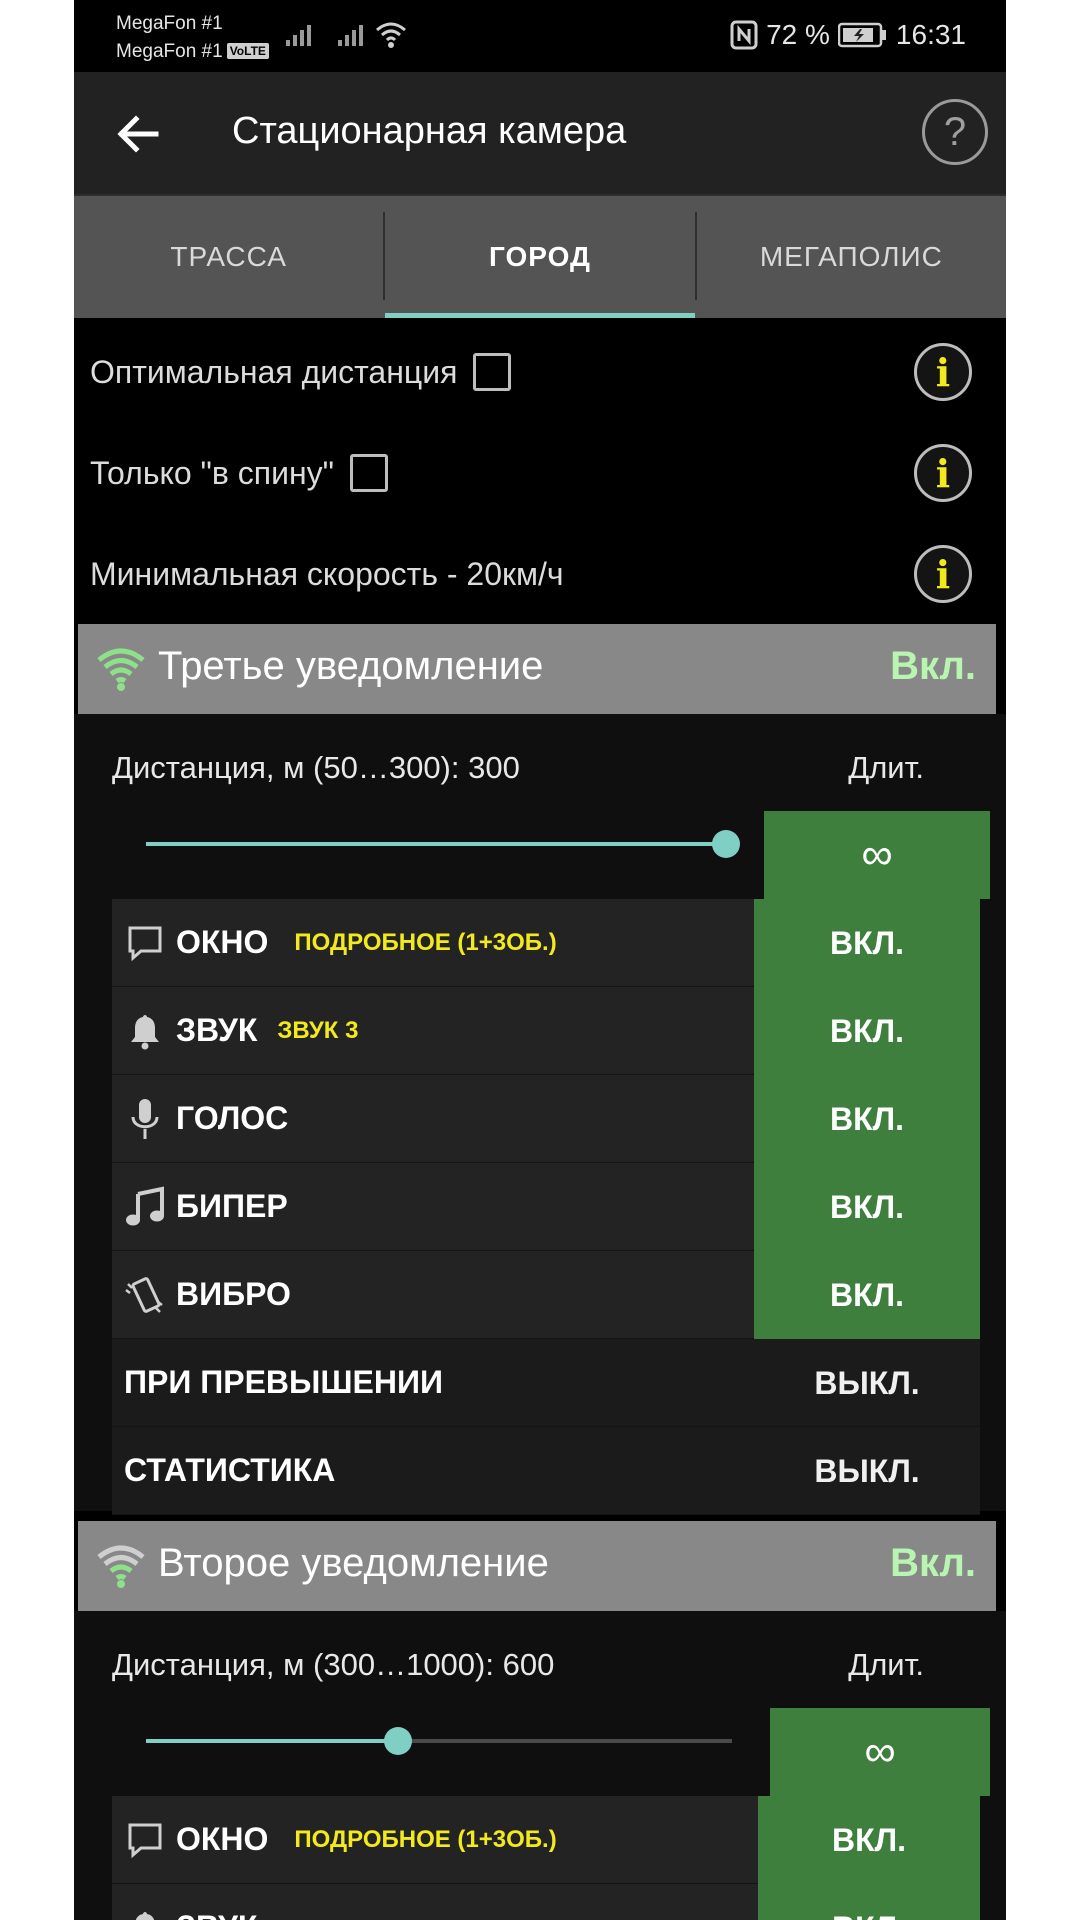  I want to click on setting-label: Минимальная скорость - 20км/ч, so click(327, 573).